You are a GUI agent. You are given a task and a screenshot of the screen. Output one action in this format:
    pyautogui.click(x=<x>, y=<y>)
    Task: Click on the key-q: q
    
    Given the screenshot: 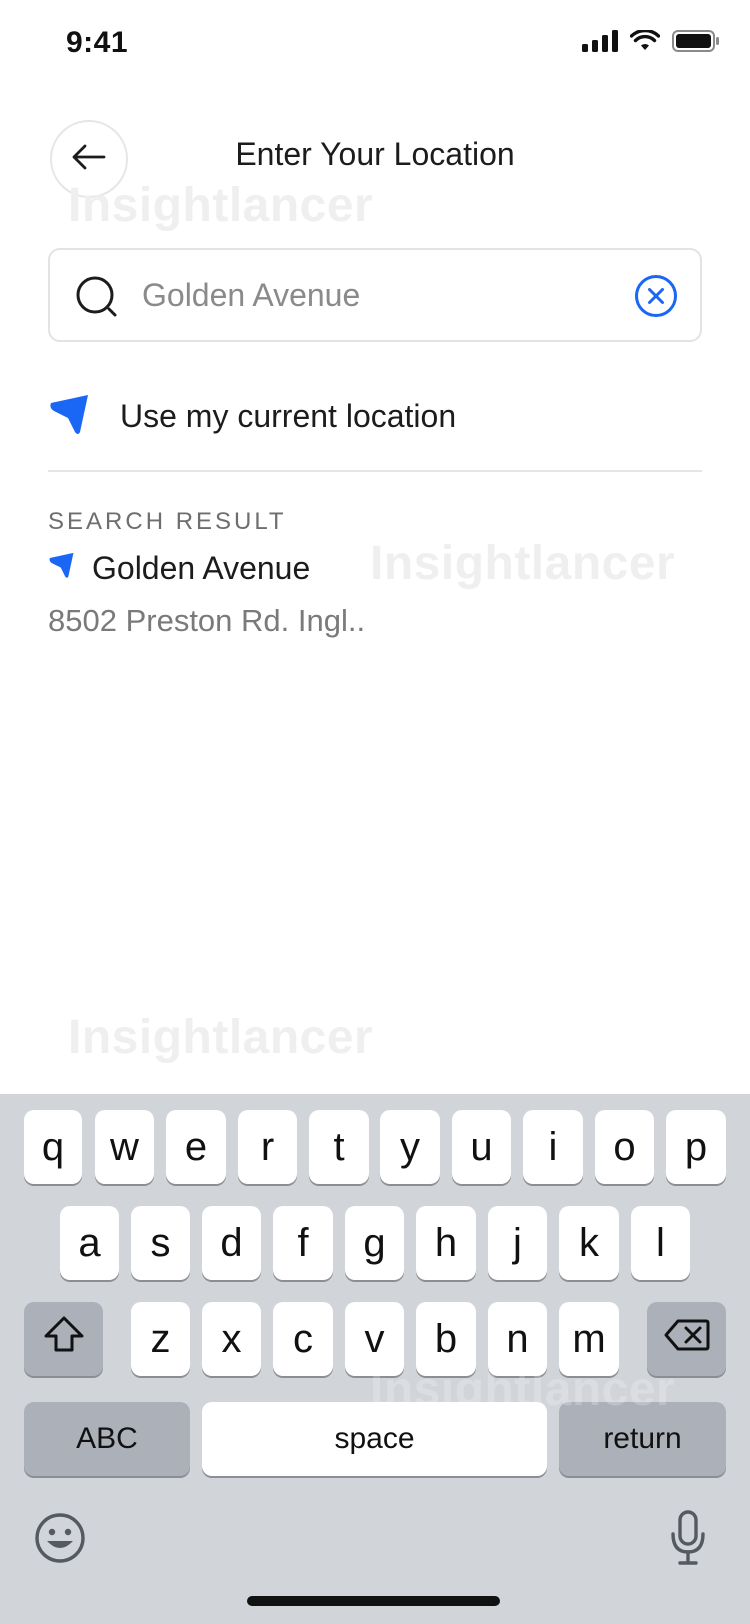 What is the action you would take?
    pyautogui.click(x=53, y=1147)
    